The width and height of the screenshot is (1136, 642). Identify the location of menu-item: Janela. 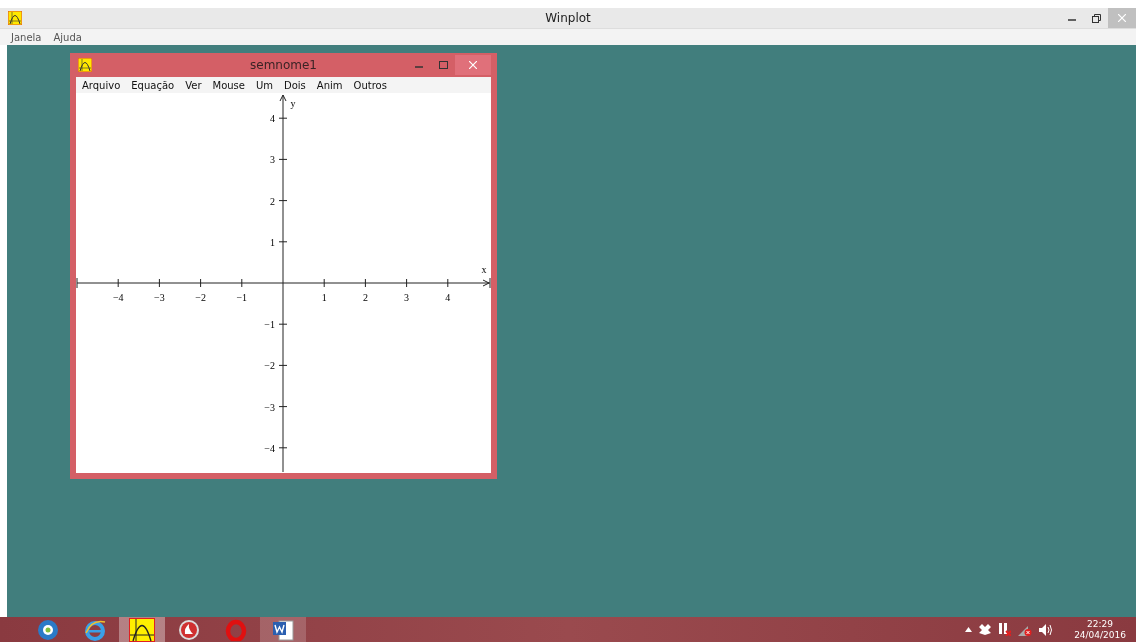
(26, 37).